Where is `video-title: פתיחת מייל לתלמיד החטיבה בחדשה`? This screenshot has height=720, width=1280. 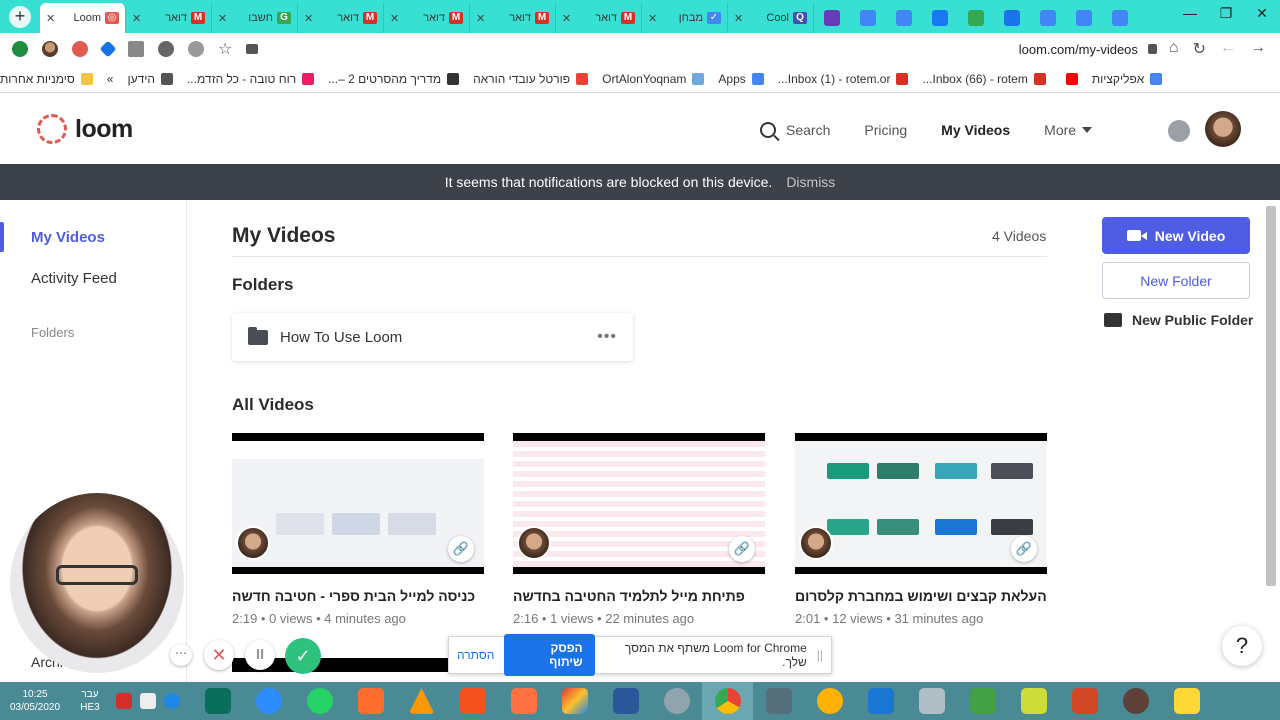
video-title: פתיחת מייל לתלמיד החטיבה בחדשה is located at coordinates (639, 596).